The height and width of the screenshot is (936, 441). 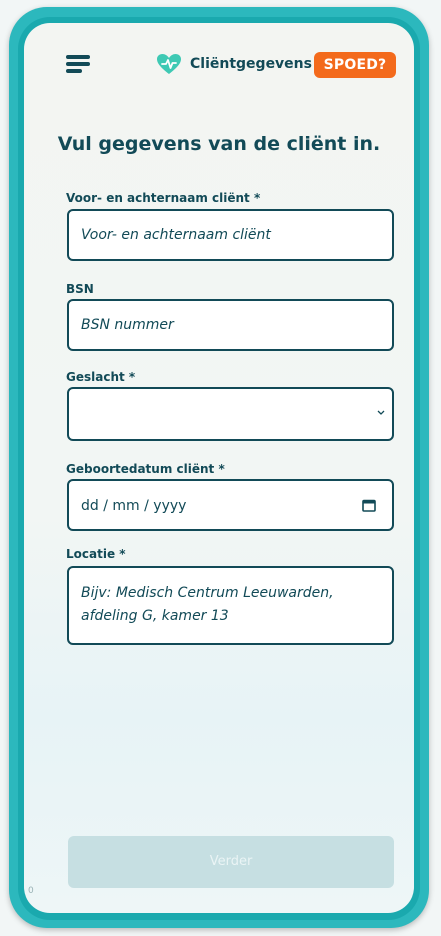 I want to click on app-title: Cliëntgegevens, so click(x=251, y=64).